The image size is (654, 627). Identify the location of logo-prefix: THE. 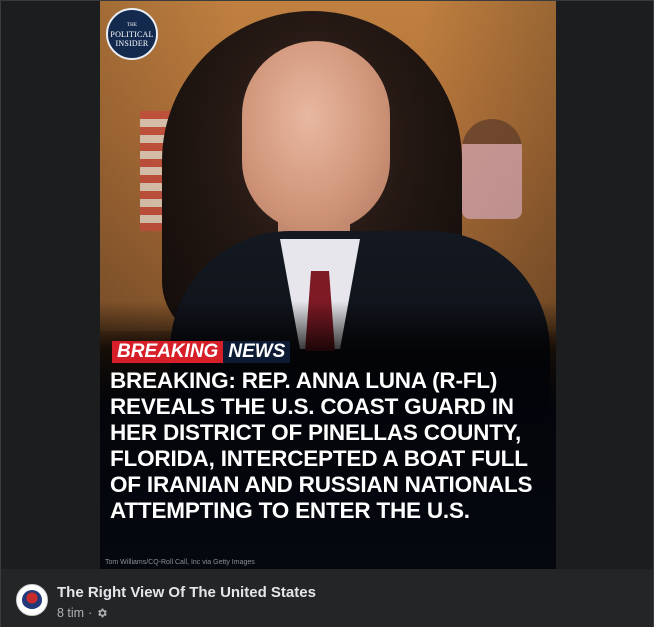
(132, 25).